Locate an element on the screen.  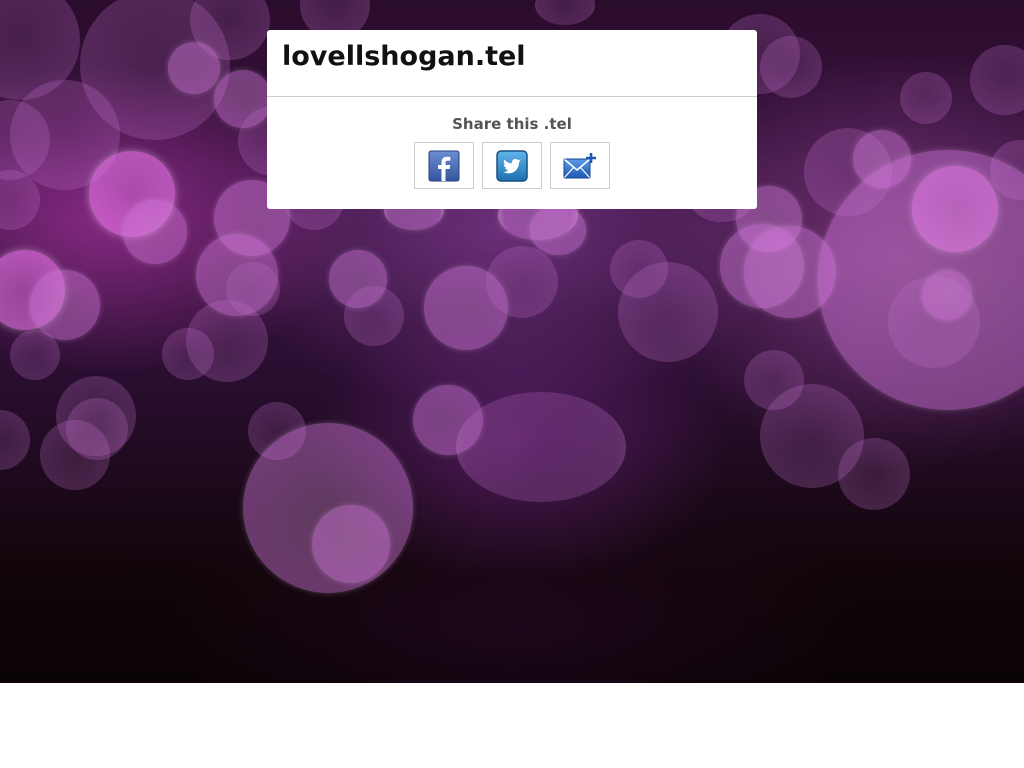
email-share-button is located at coordinates (580, 165).